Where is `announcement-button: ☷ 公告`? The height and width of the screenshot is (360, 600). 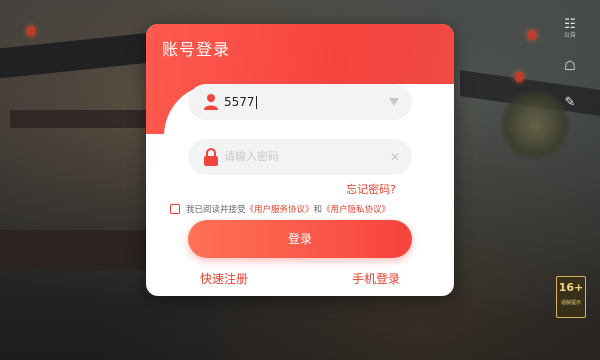
announcement-button: ☷ 公告 is located at coordinates (570, 29).